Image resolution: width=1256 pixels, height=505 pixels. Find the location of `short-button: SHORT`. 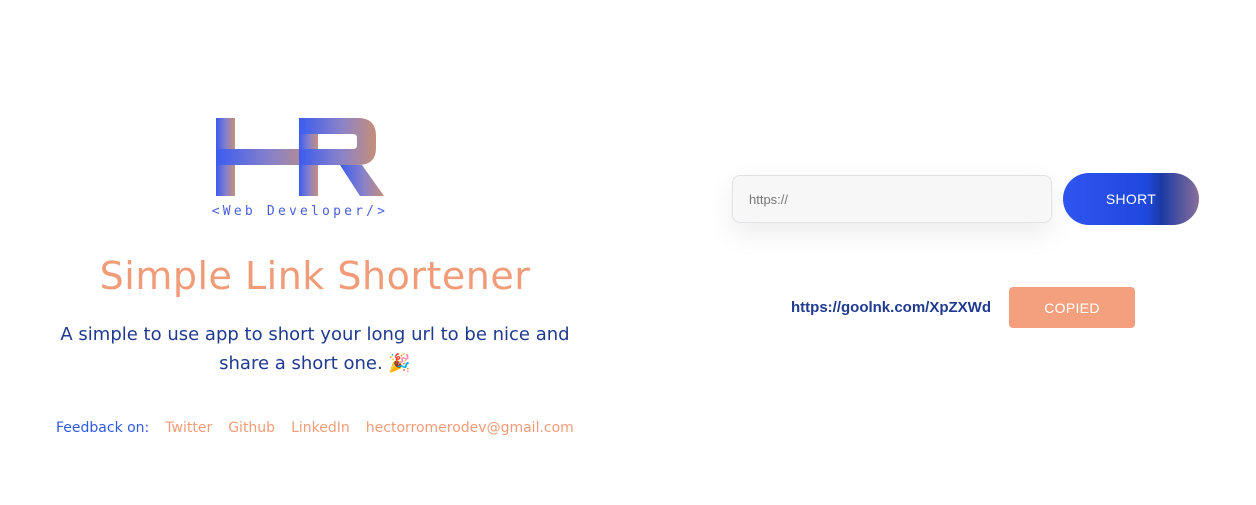

short-button: SHORT is located at coordinates (1131, 199).